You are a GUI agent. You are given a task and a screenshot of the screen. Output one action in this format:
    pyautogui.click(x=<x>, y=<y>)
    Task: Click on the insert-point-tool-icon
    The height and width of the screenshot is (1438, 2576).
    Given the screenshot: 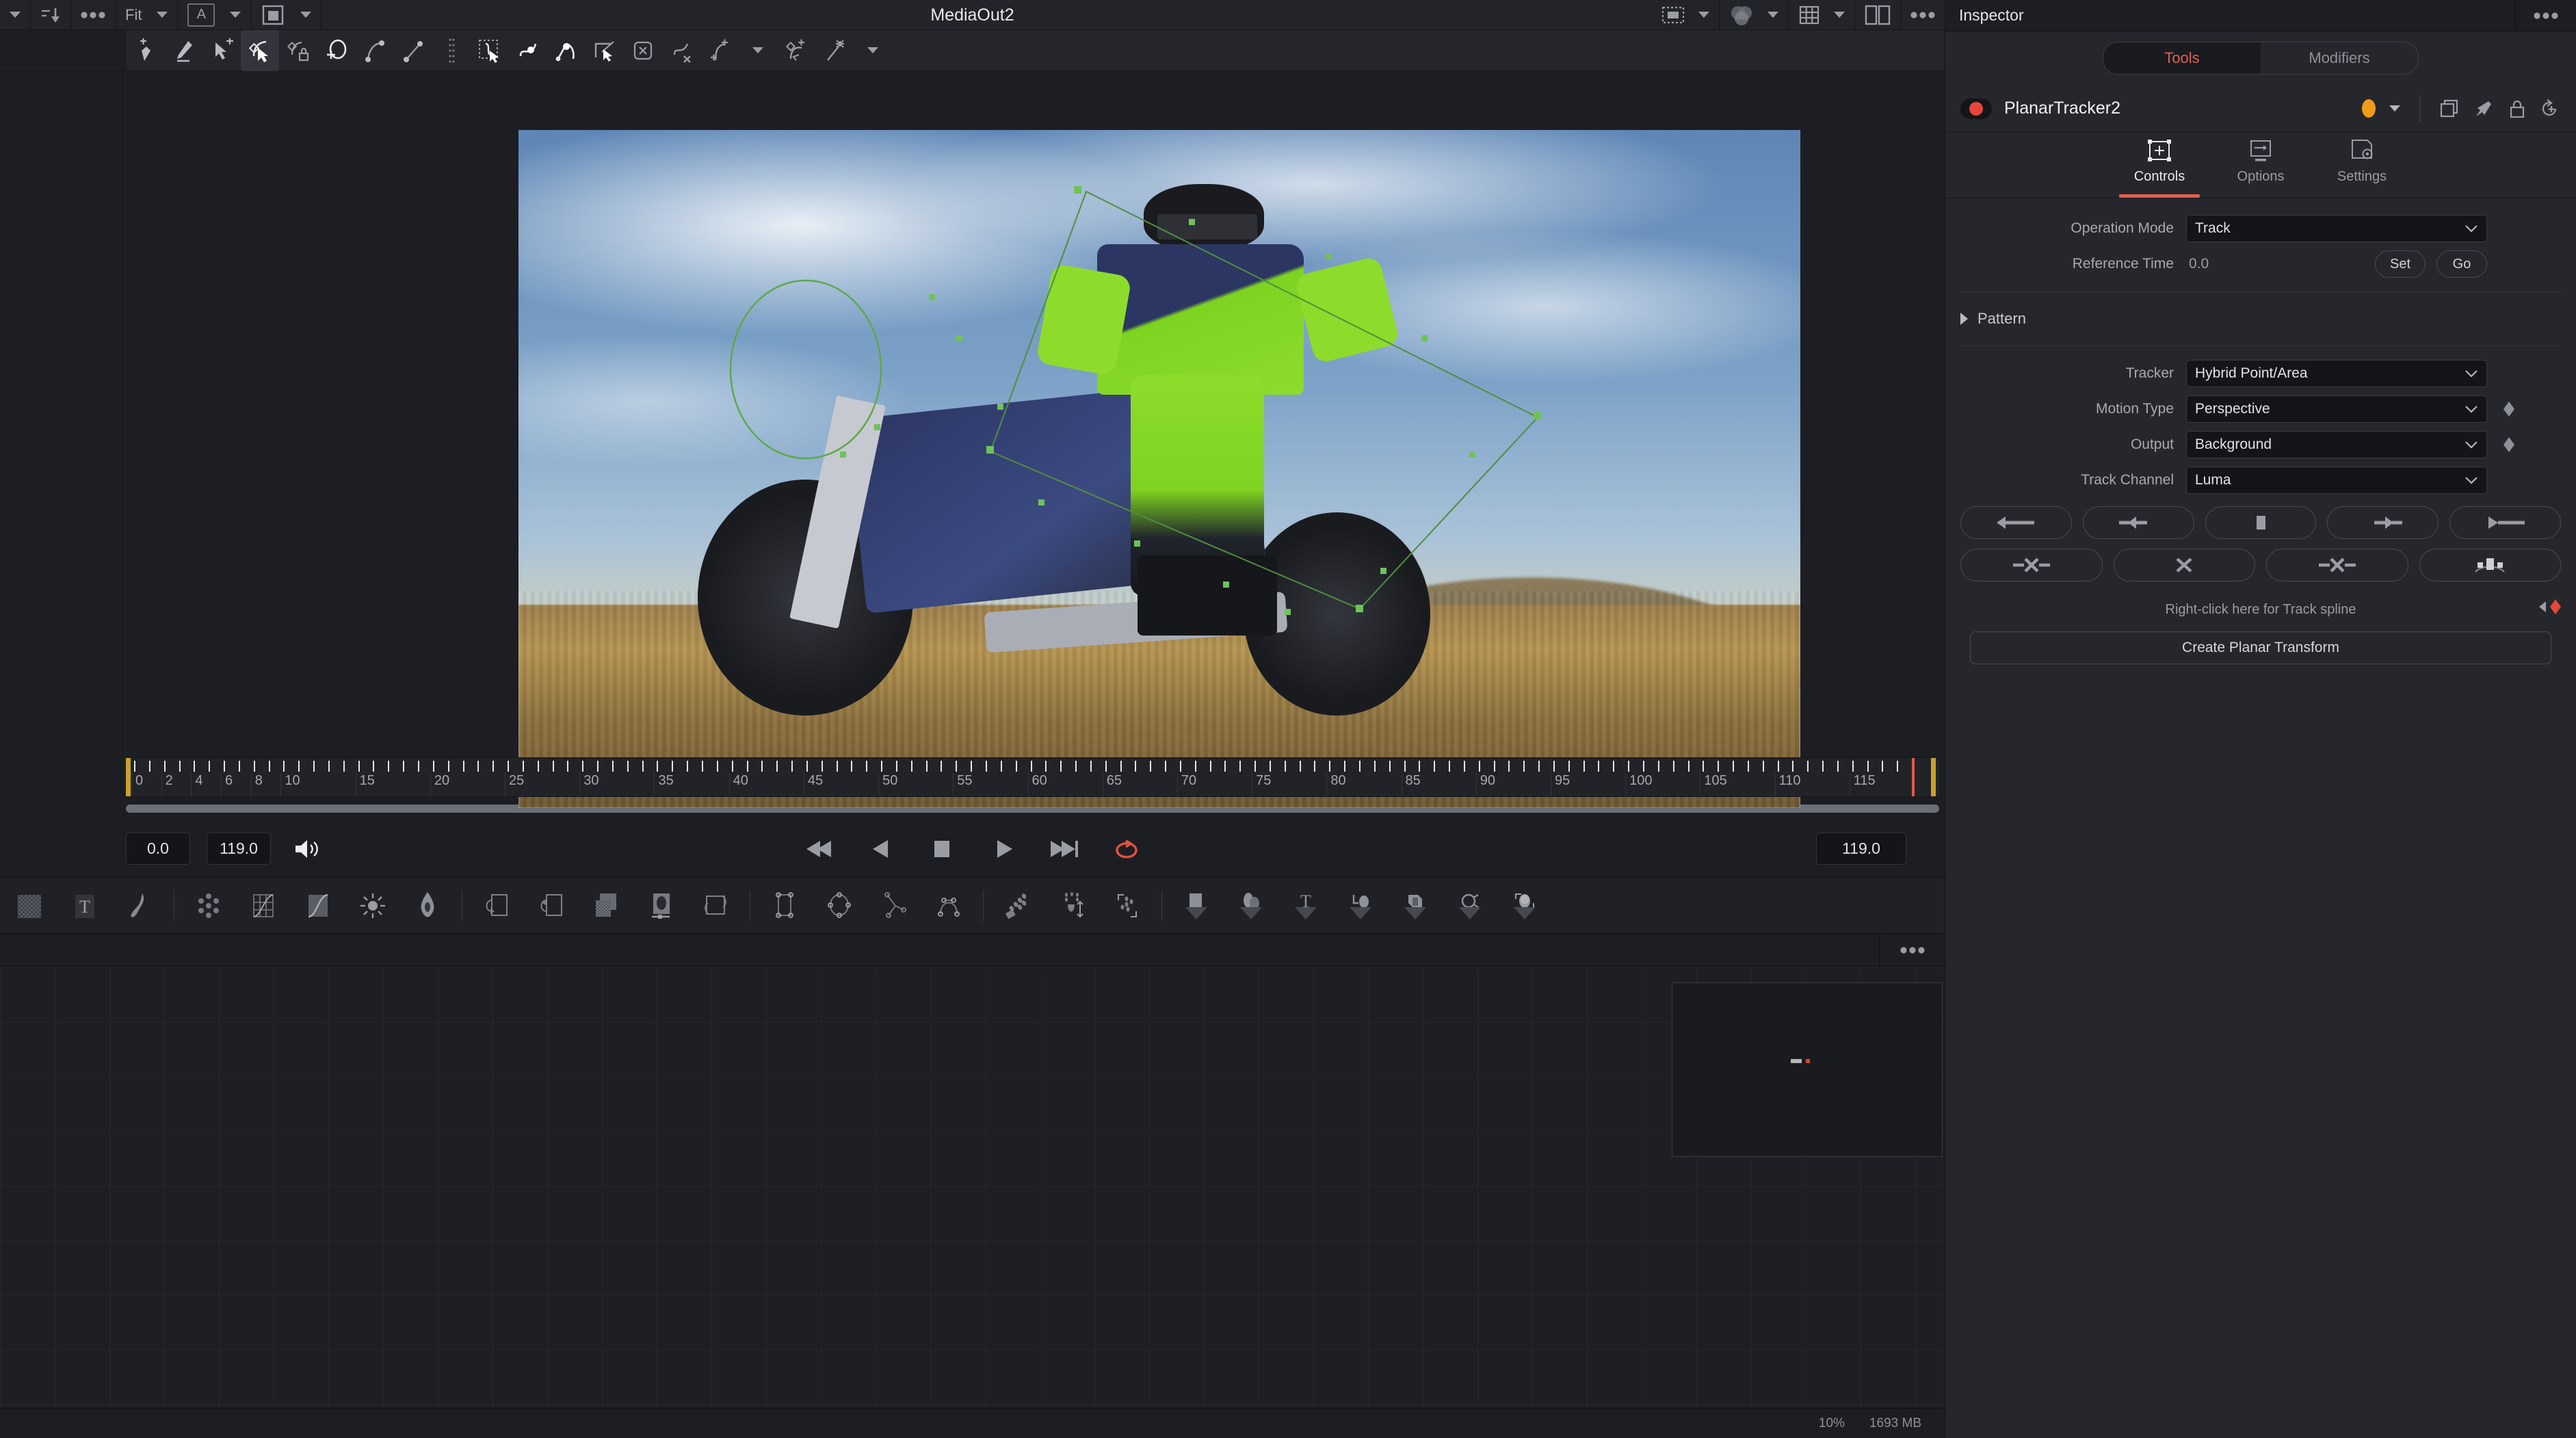 What is the action you would take?
    pyautogui.click(x=221, y=50)
    